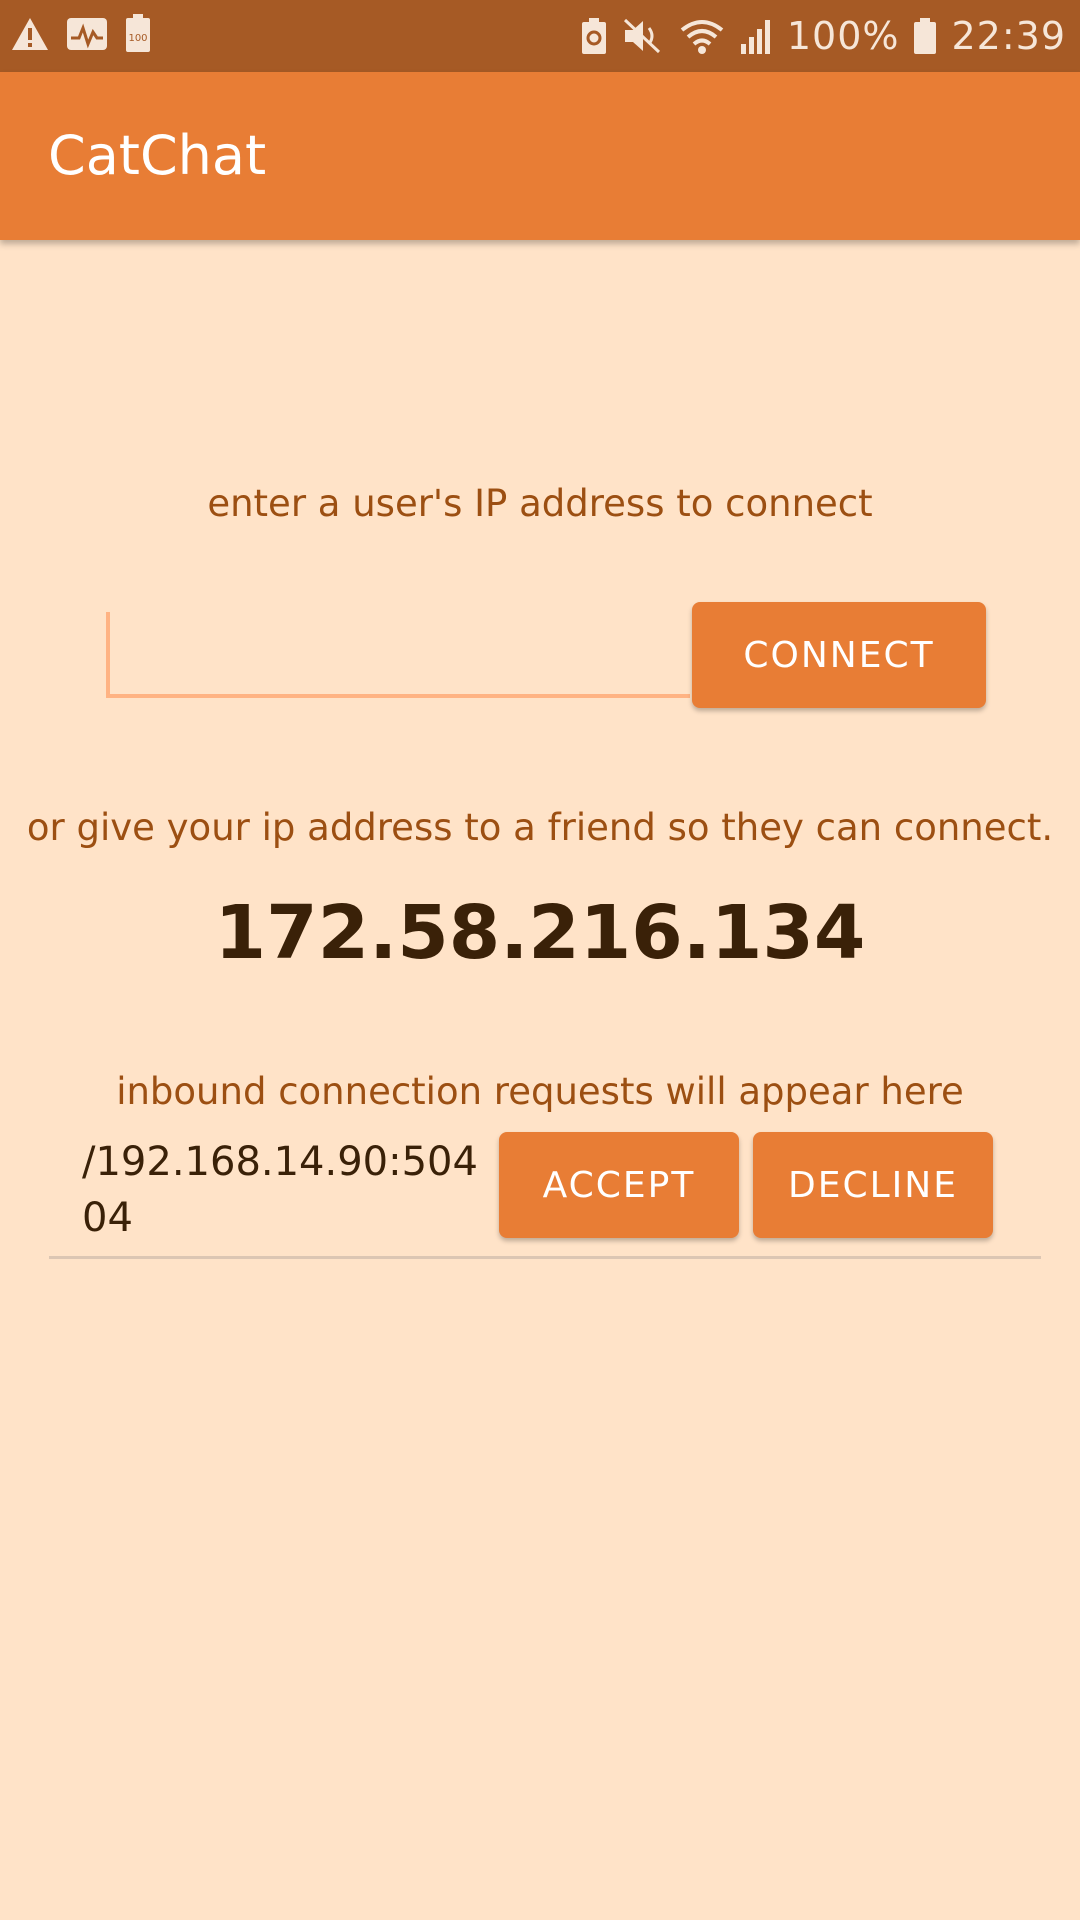  Describe the element at coordinates (30, 34) in the screenshot. I see `warning-icon` at that location.